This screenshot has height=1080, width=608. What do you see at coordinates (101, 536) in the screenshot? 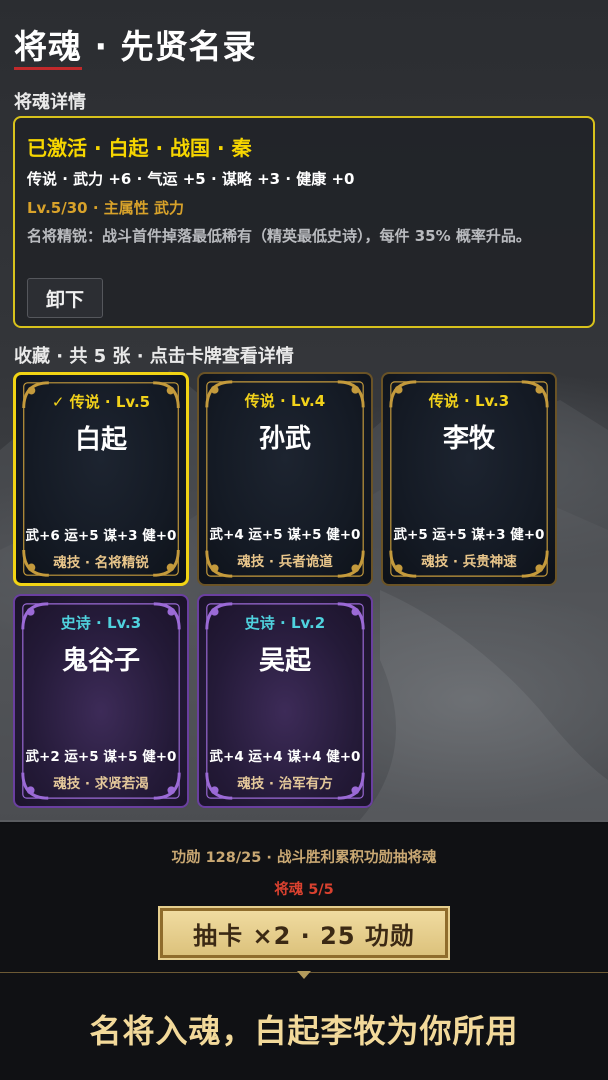
I see `card-stats: 武+6 运+5 谋+3 健+0` at bounding box center [101, 536].